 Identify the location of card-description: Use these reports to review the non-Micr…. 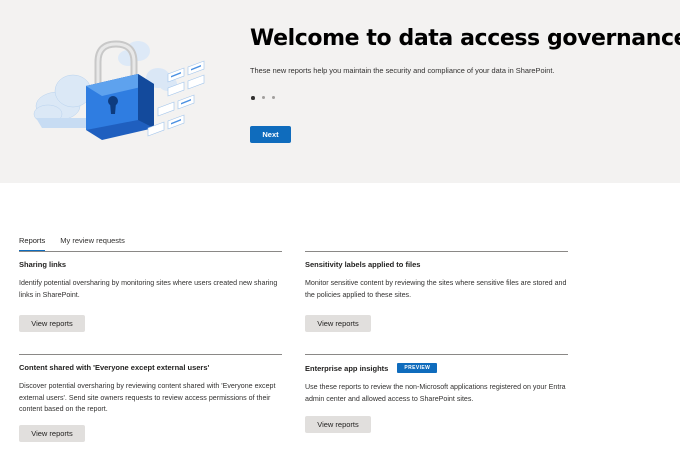
(435, 393).